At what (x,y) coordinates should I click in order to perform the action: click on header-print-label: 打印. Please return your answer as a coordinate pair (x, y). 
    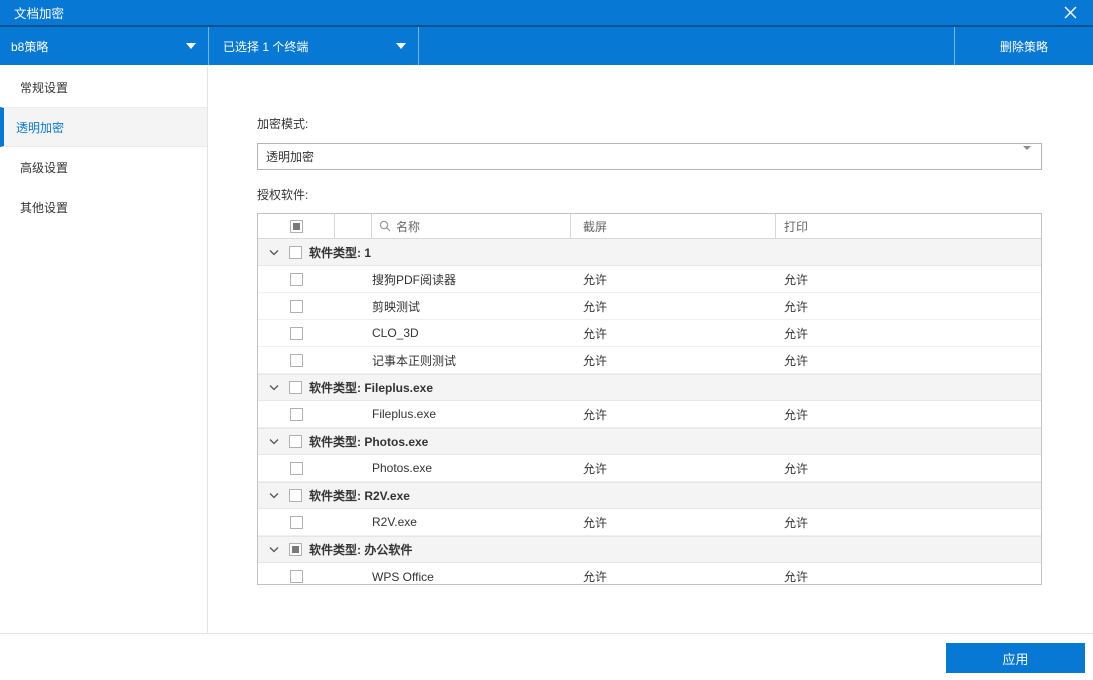
    Looking at the image, I should click on (796, 226).